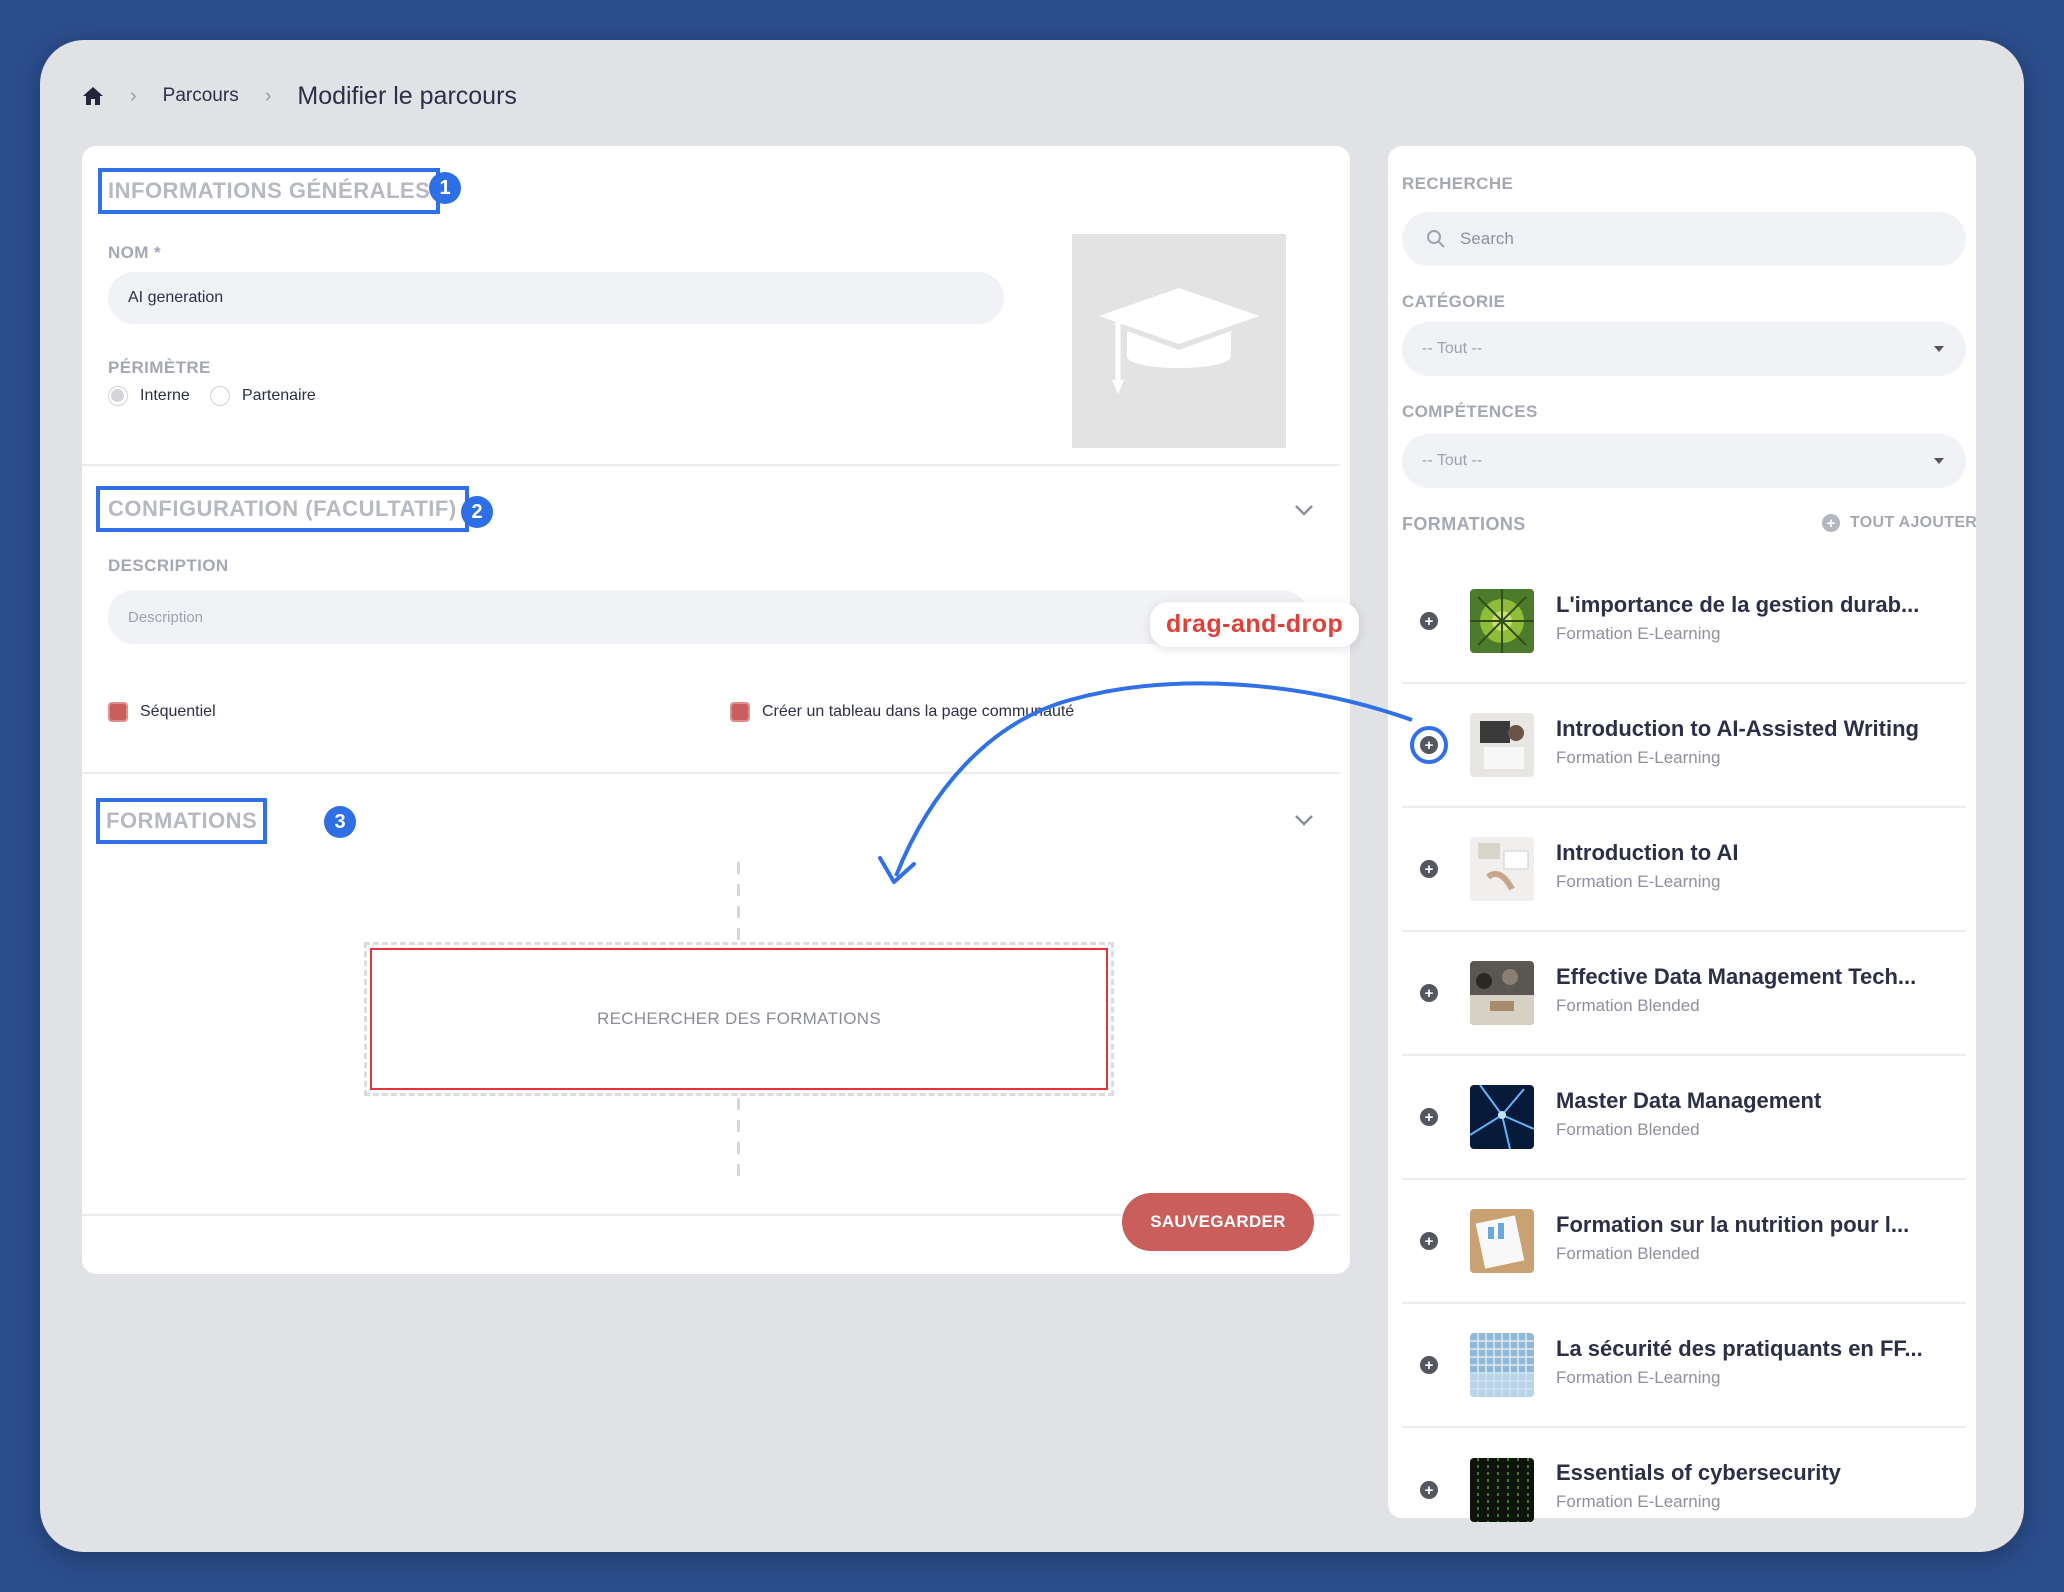 The image size is (2064, 1592). What do you see at coordinates (165, 395) in the screenshot?
I see `radio-interne-label: Interne` at bounding box center [165, 395].